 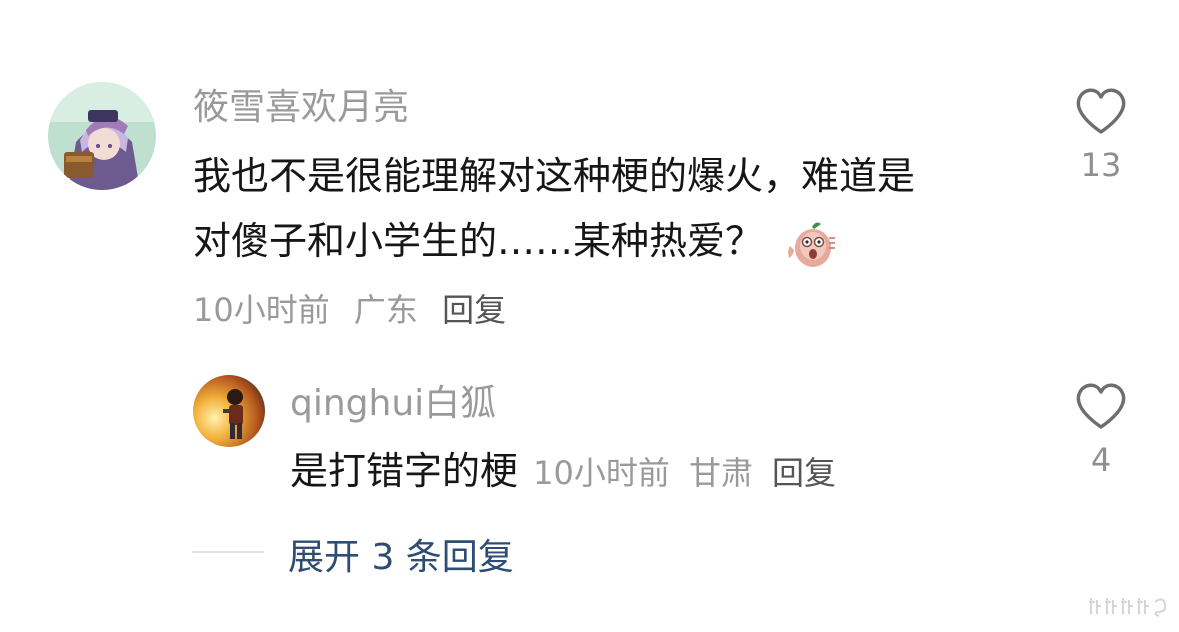 I want to click on reply-text-row: 是打错字的梗 10小时前 甘肃 回复, so click(x=563, y=475).